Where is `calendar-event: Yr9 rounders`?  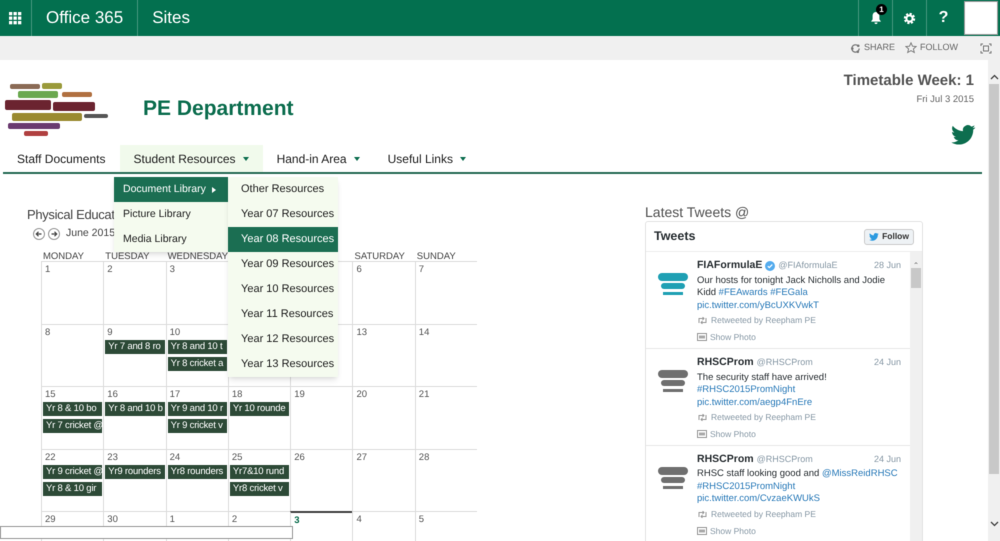 calendar-event: Yr9 rounders is located at coordinates (135, 471).